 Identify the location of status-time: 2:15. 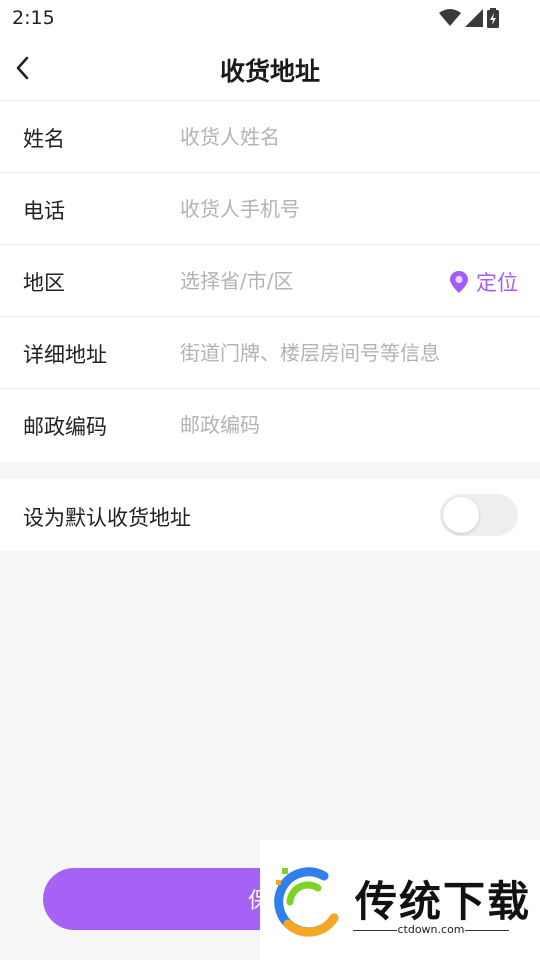
(33, 18).